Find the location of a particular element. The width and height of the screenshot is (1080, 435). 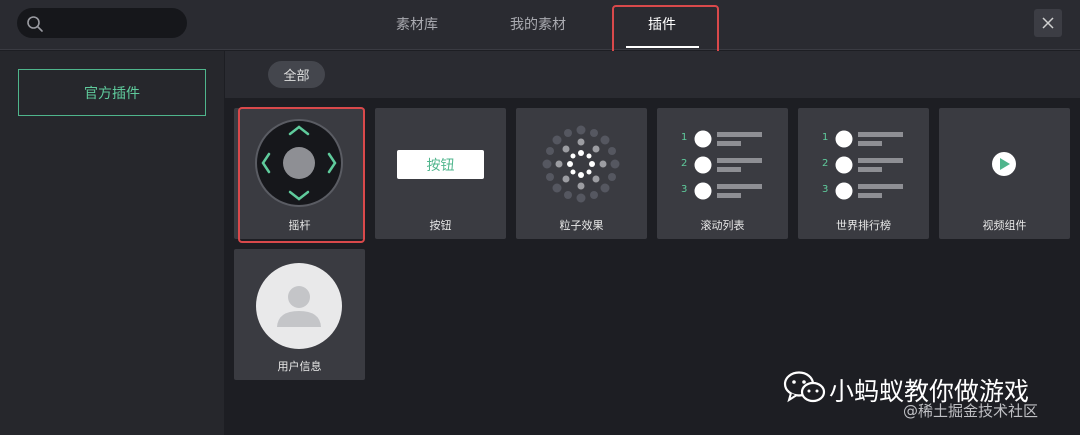

plugin-label-scroll-list: 滚动列表 is located at coordinates (722, 225).